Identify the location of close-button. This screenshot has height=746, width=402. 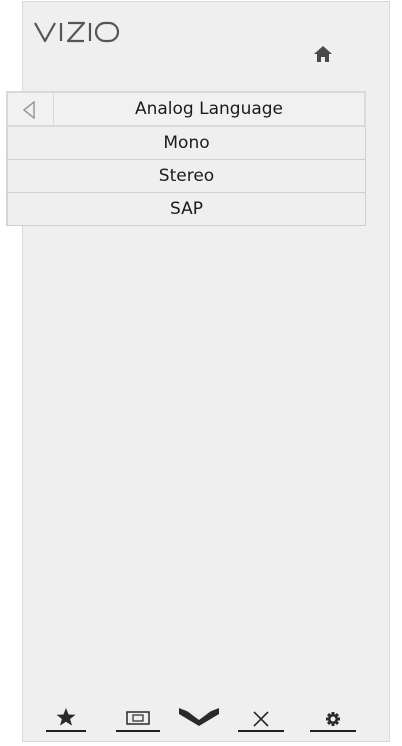
(261, 717).